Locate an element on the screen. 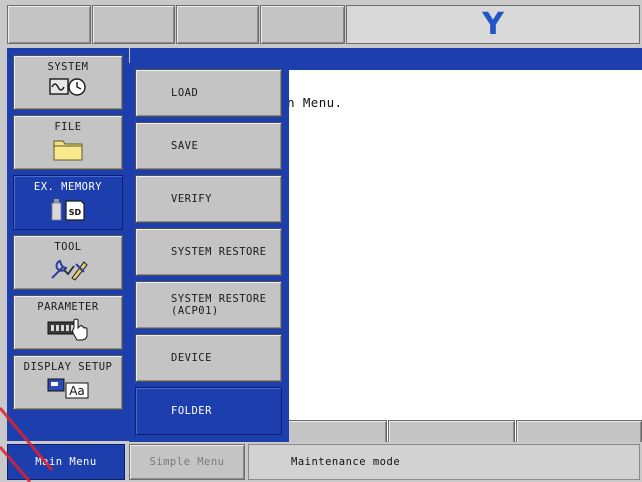  status-message: Maintenance mode is located at coordinates (444, 462).